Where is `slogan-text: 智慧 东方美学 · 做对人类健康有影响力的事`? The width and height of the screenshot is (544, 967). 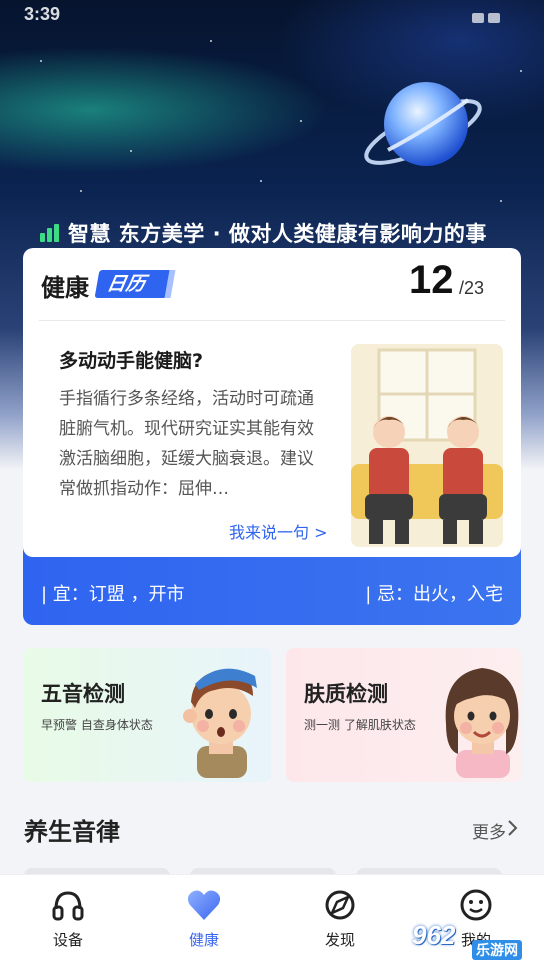 slogan-text: 智慧 东方美学 · 做对人类健康有影响力的事 is located at coordinates (277, 234).